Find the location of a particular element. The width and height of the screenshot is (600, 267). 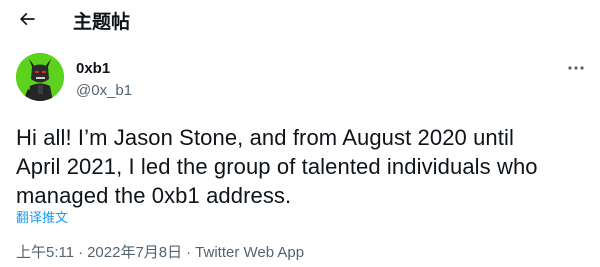

author-handle: @0x_b1 is located at coordinates (104, 90).